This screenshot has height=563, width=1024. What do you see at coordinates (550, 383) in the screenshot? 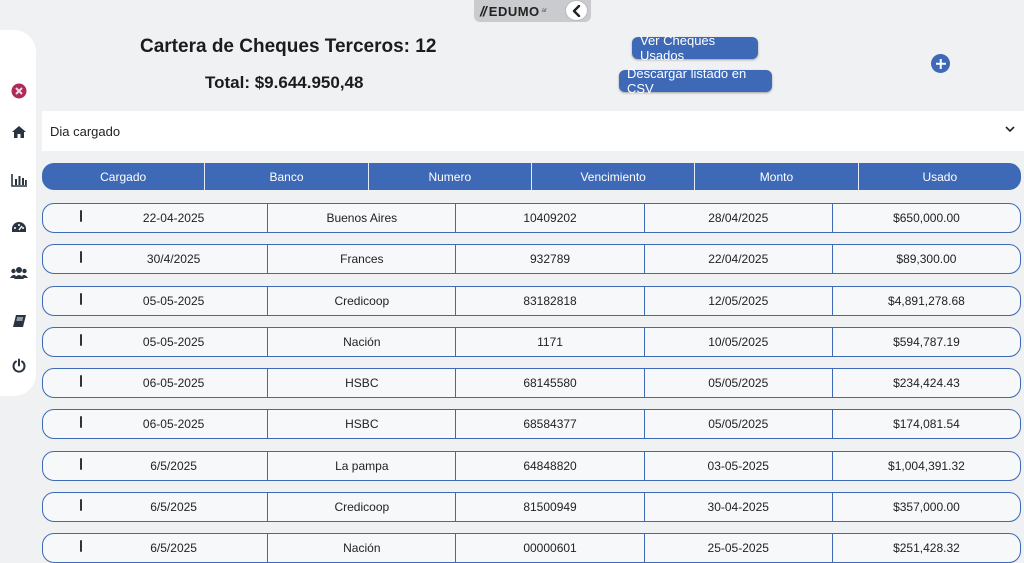
I see `cell-numero: 68145580` at bounding box center [550, 383].